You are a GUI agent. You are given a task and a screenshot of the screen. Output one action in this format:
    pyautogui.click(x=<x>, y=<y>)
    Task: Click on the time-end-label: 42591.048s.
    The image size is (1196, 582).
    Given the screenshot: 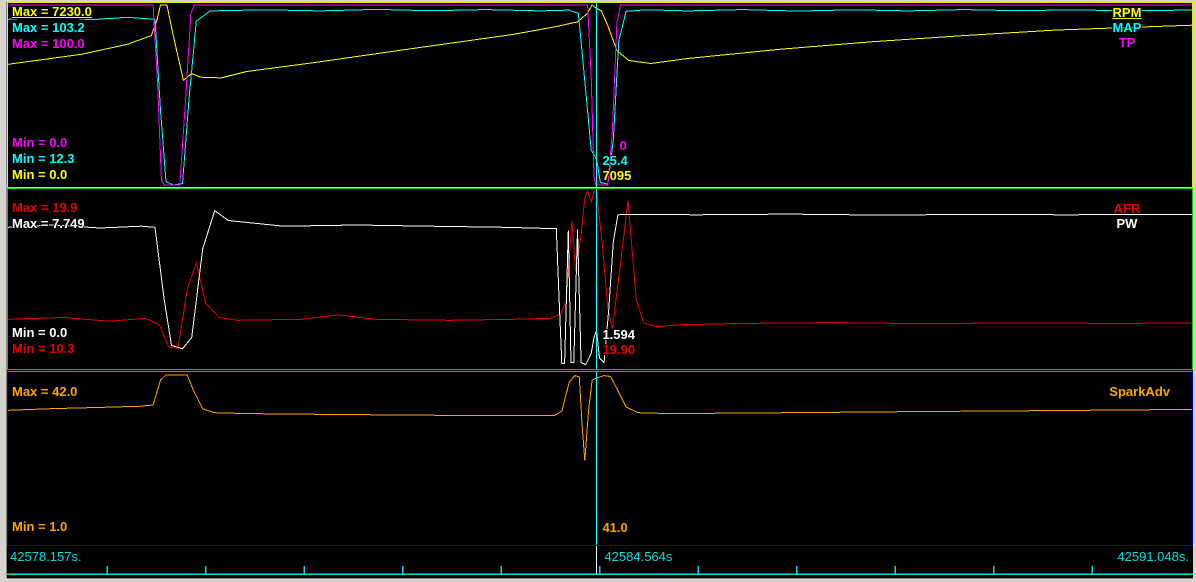 What is the action you would take?
    pyautogui.click(x=1153, y=556)
    